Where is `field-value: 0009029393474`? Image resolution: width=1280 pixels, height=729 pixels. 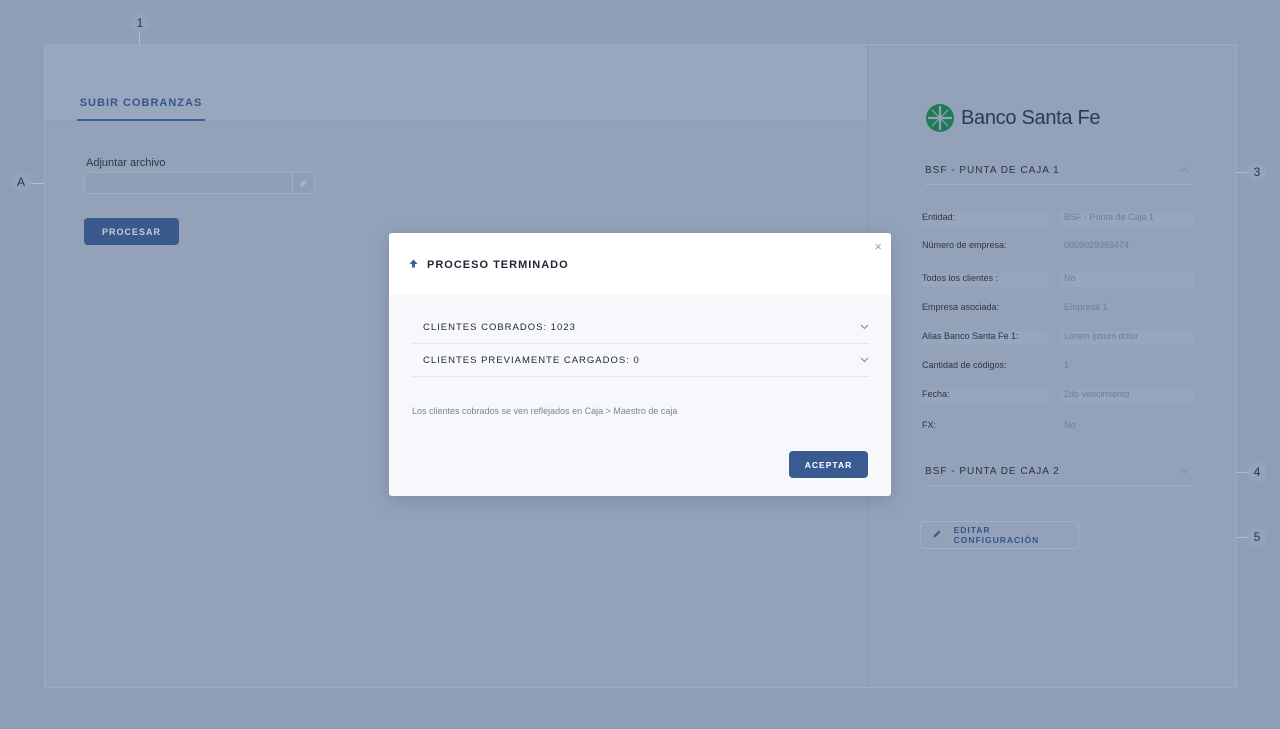
field-value: 0009029393474 is located at coordinates (1097, 245).